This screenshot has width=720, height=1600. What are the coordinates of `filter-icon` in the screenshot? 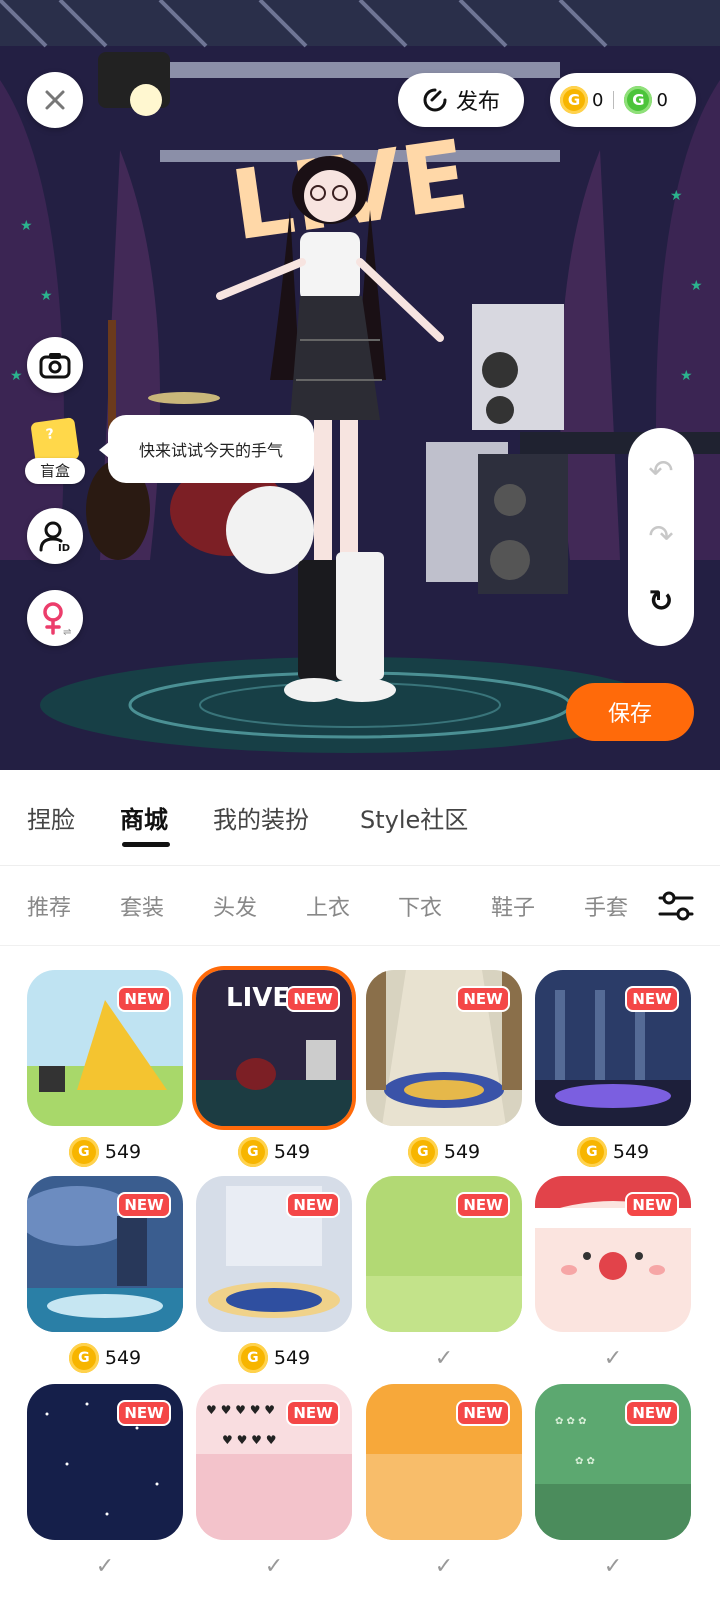 It's located at (676, 906).